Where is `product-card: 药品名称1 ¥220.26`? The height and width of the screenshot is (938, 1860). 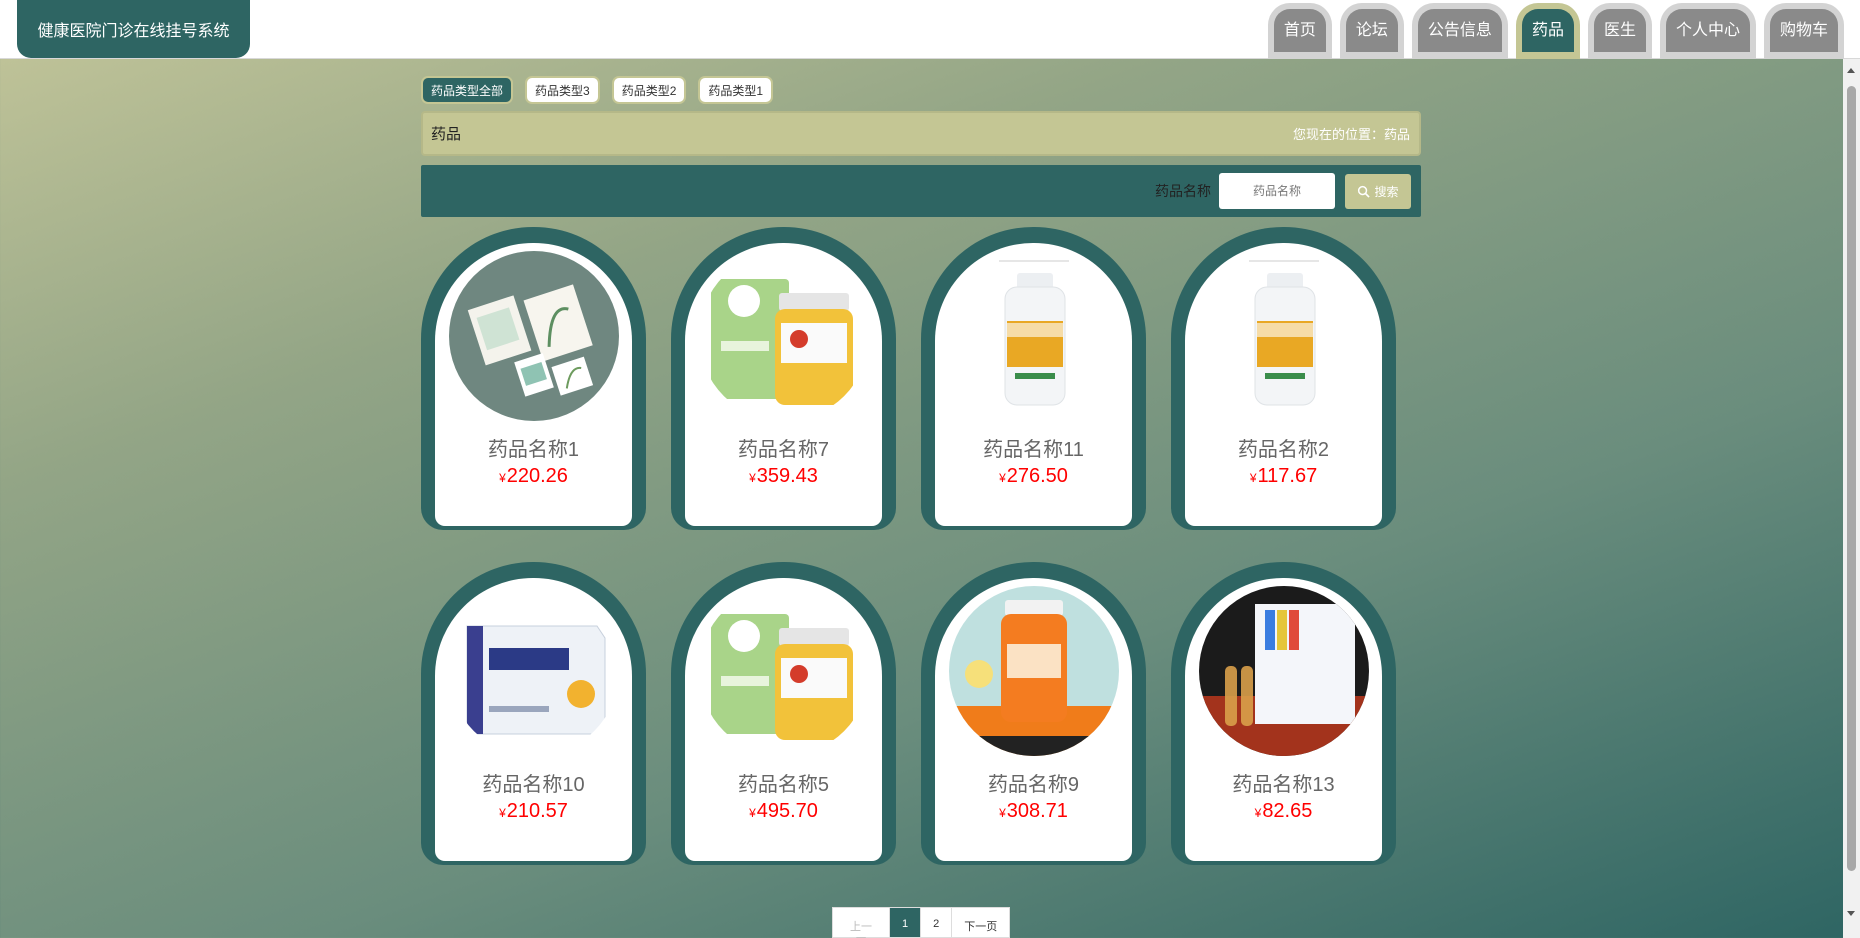
product-card: 药品名称1 ¥220.26 is located at coordinates (533, 378).